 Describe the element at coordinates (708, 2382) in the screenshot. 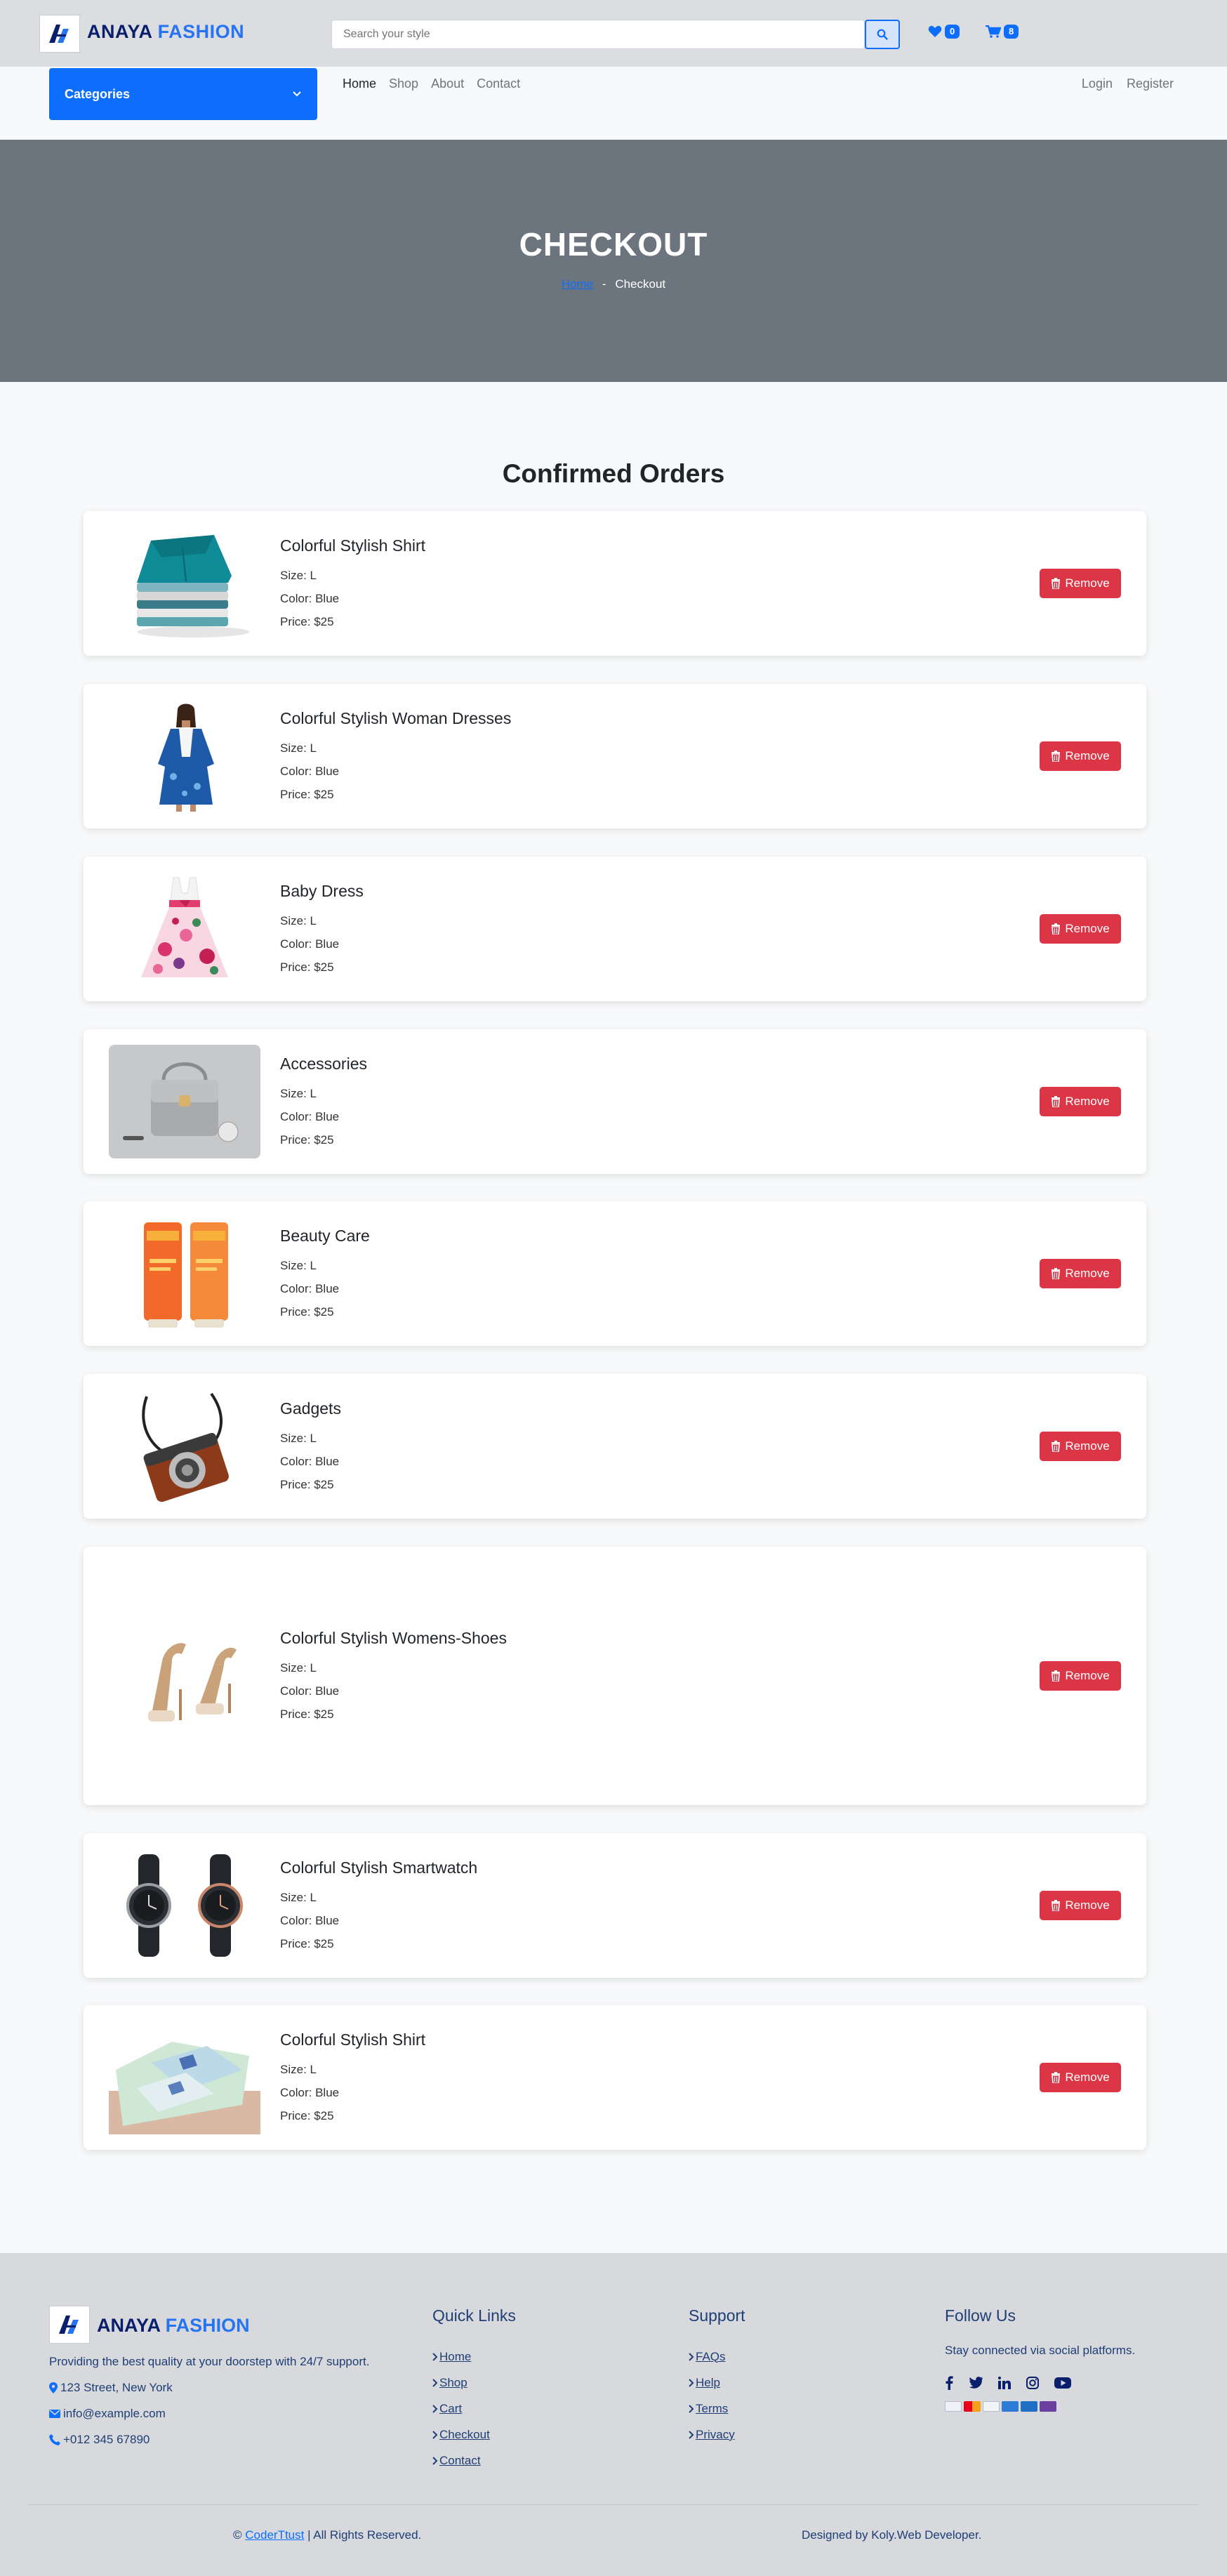

I see `footer-link-label: Help` at that location.